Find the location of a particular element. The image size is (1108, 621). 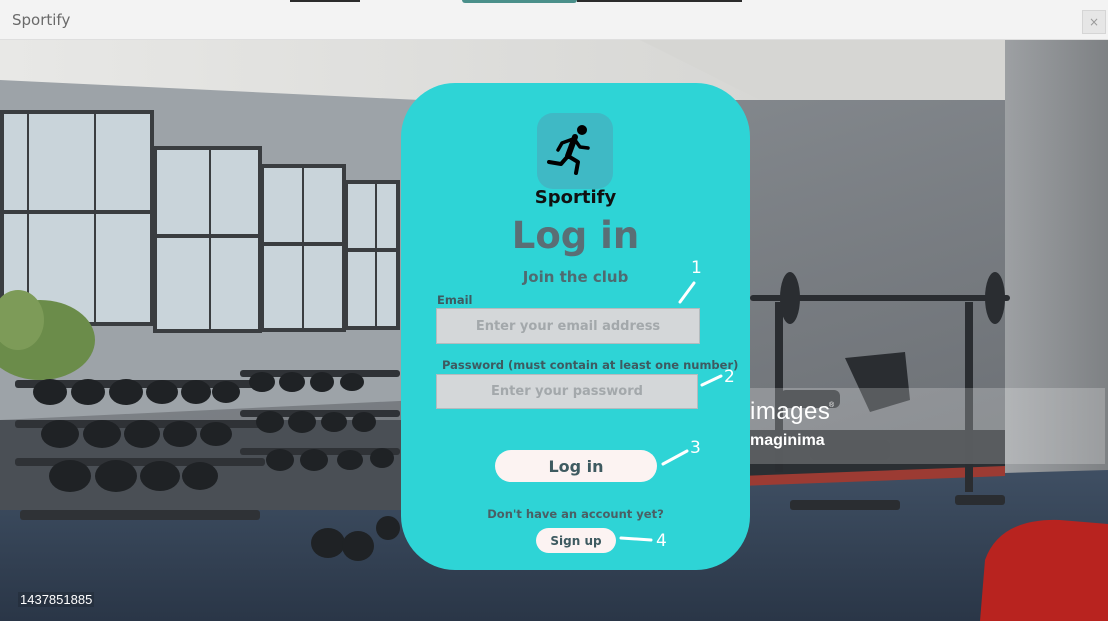

close-icon: × is located at coordinates (1094, 22).